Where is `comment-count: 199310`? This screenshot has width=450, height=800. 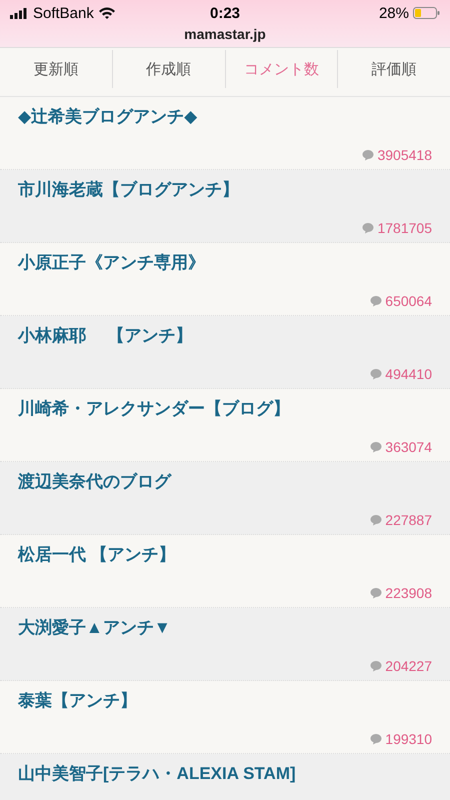
comment-count: 199310 is located at coordinates (408, 739).